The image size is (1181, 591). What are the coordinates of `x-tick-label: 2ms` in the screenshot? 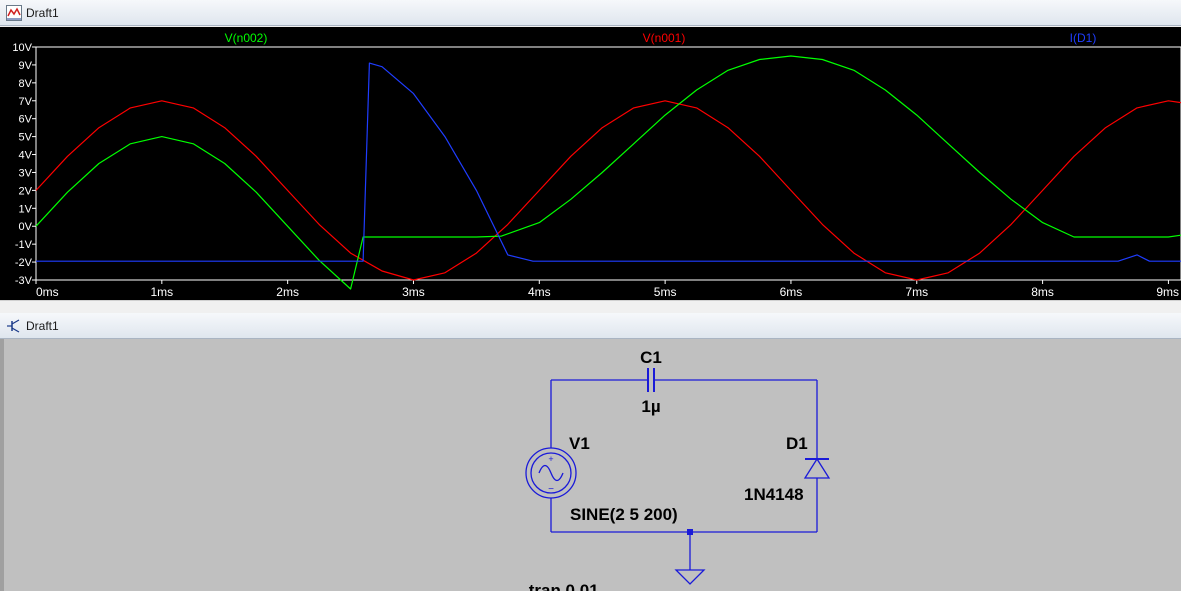 It's located at (287, 292).